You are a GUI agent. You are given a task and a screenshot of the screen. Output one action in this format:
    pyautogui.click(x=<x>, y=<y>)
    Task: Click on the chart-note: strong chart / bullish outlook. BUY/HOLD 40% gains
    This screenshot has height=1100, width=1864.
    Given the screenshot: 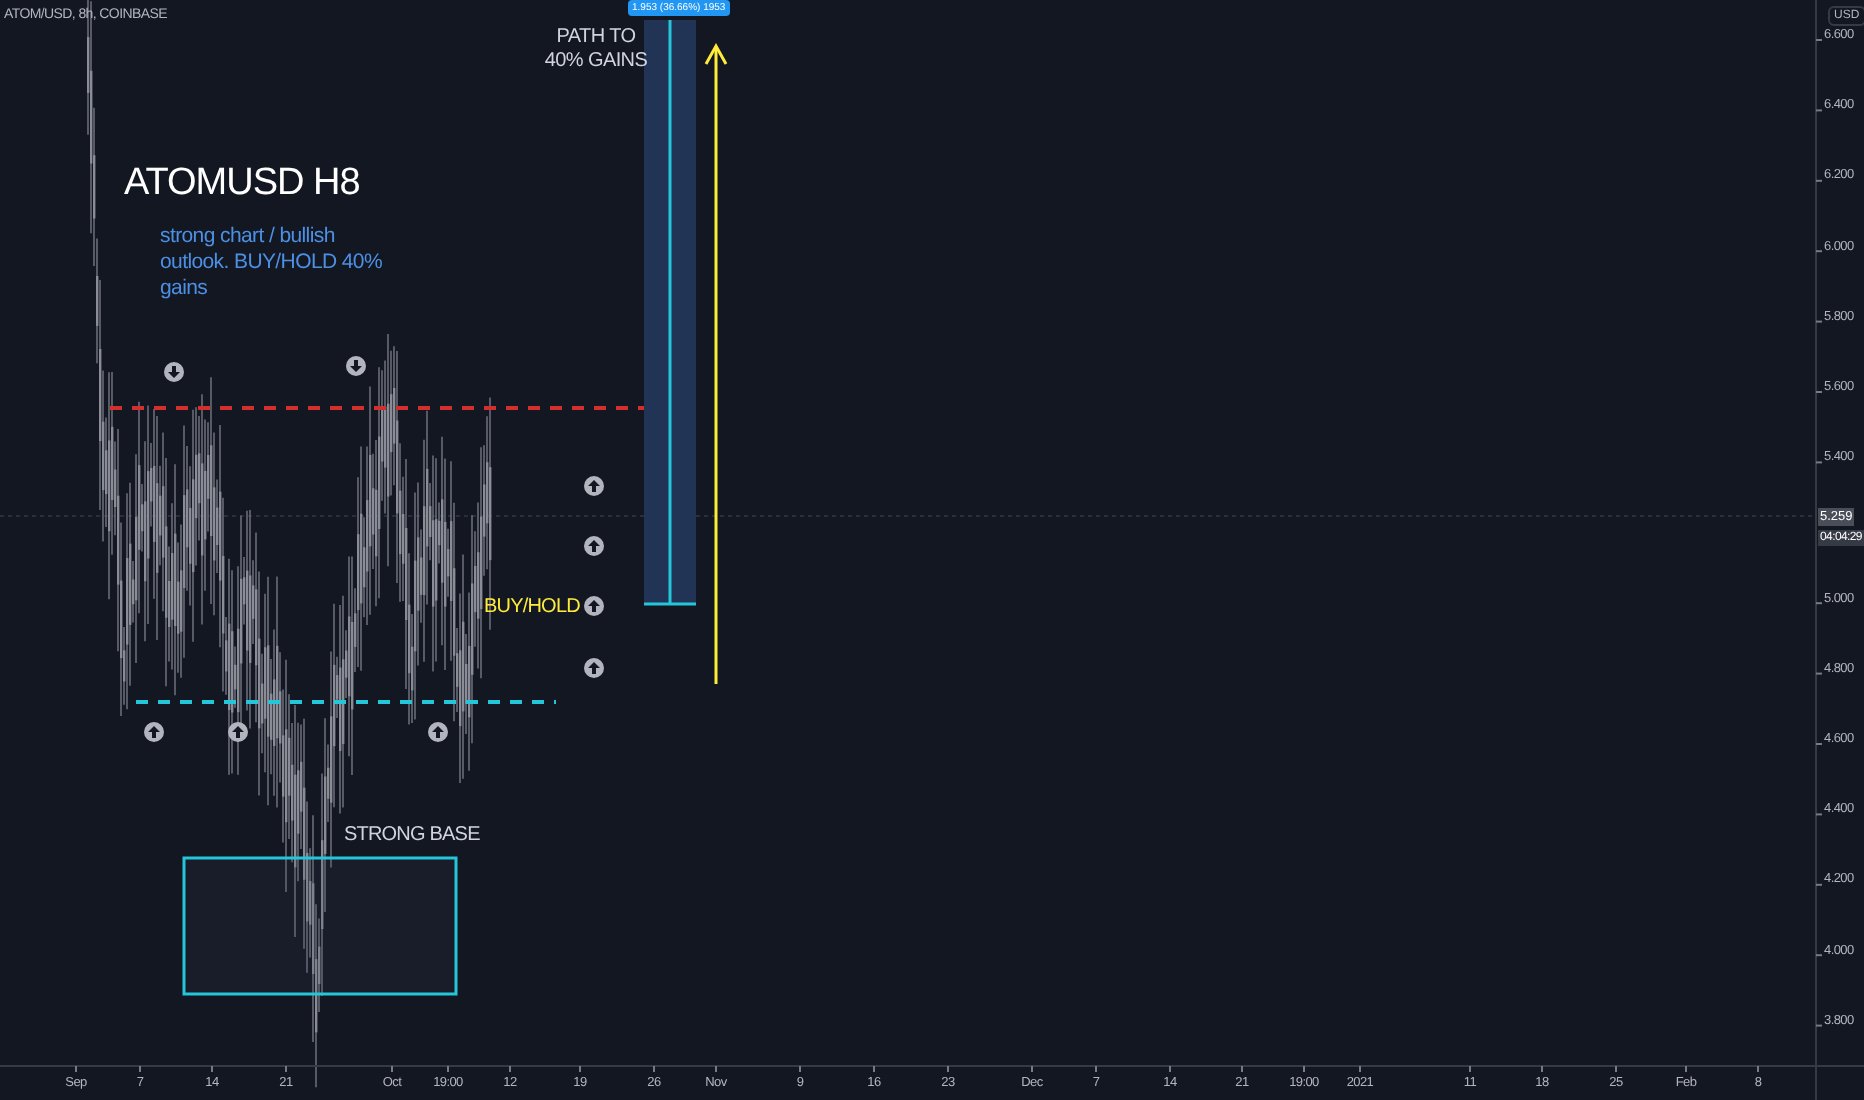 What is the action you would take?
    pyautogui.click(x=272, y=263)
    